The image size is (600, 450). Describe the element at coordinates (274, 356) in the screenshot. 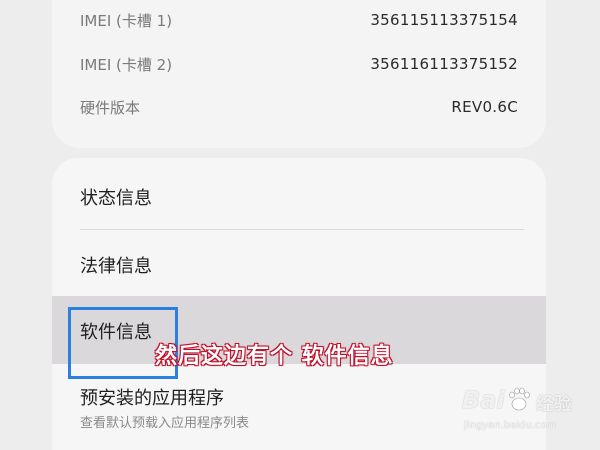

I see `video-caption: 然后这边有个 软件信息` at that location.